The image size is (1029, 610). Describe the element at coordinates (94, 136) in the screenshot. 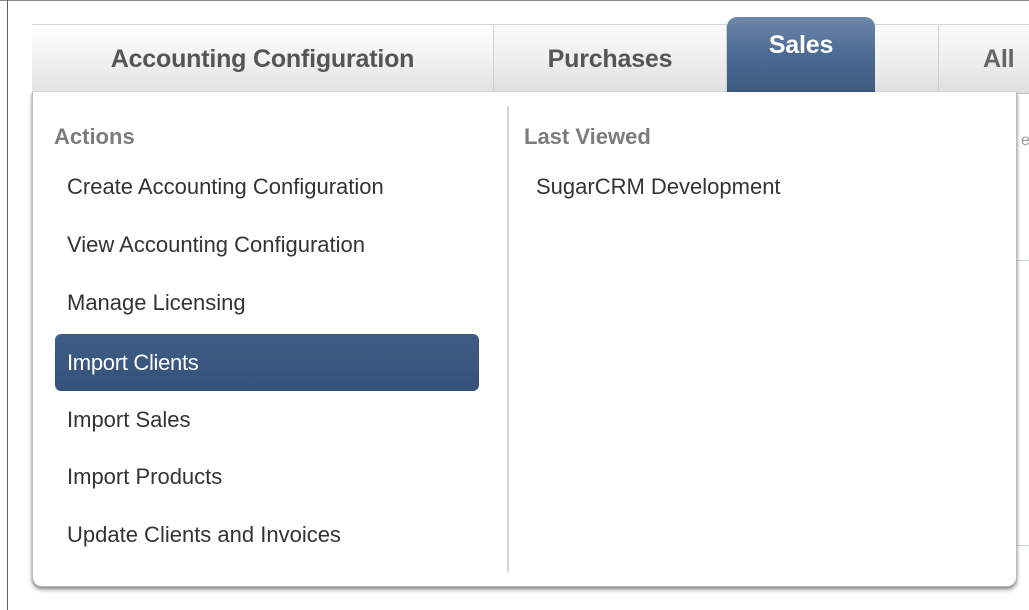

I see `actions-heading: Actions` at that location.